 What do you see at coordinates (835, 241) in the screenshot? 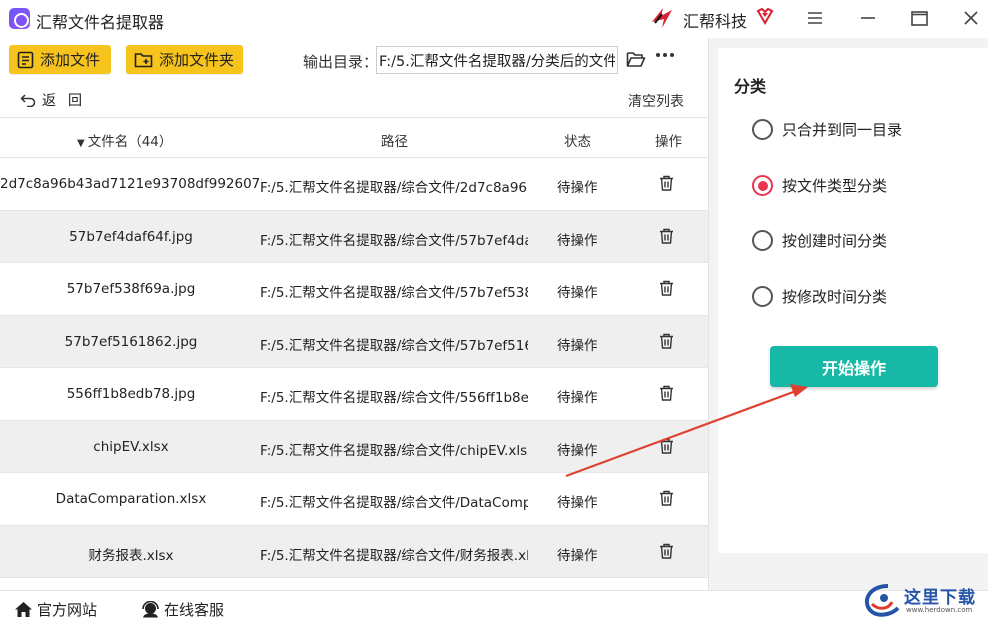
I see `option-label: 按创建时间分类` at bounding box center [835, 241].